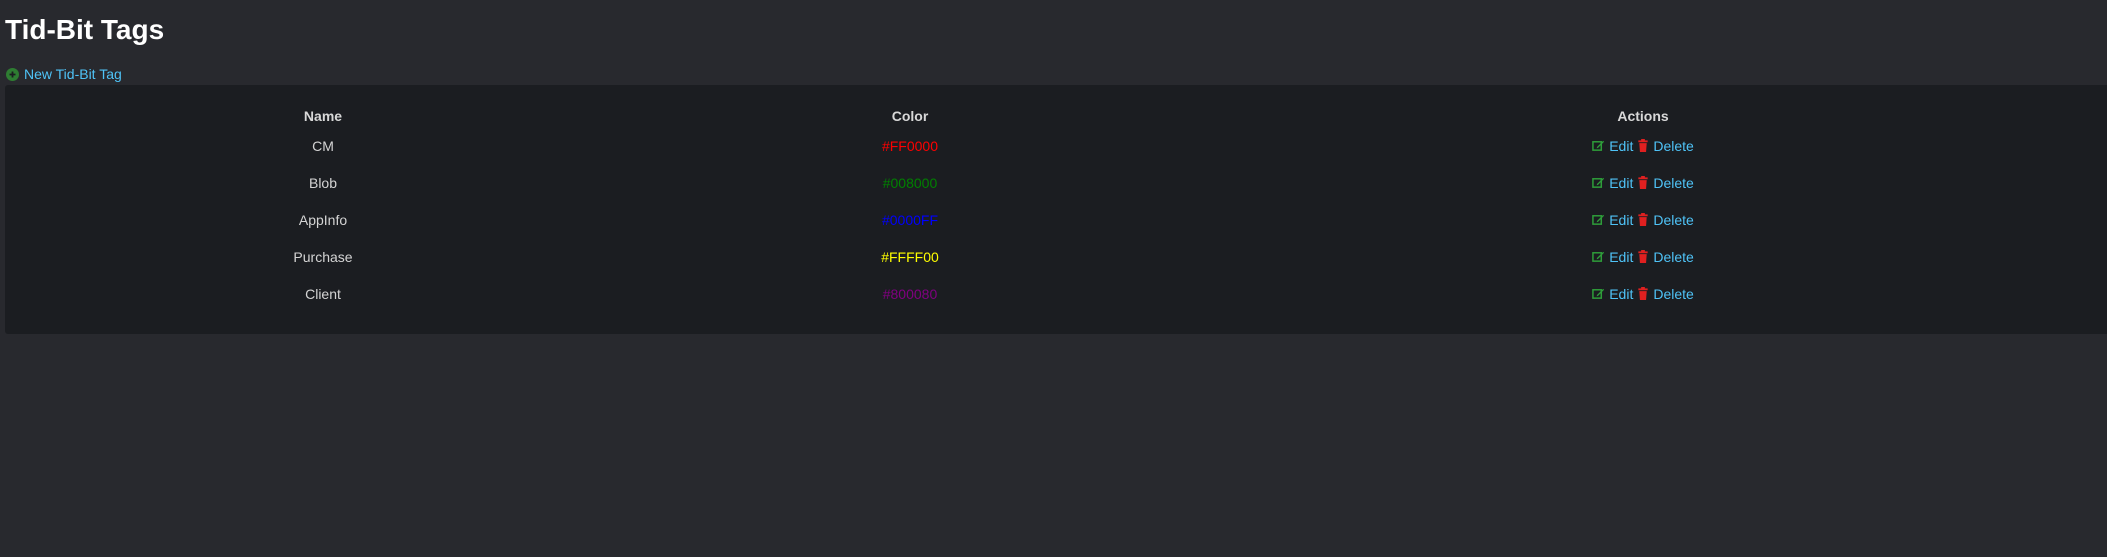 The height and width of the screenshot is (557, 2107). I want to click on tag-color-cell: #800080, so click(910, 293).